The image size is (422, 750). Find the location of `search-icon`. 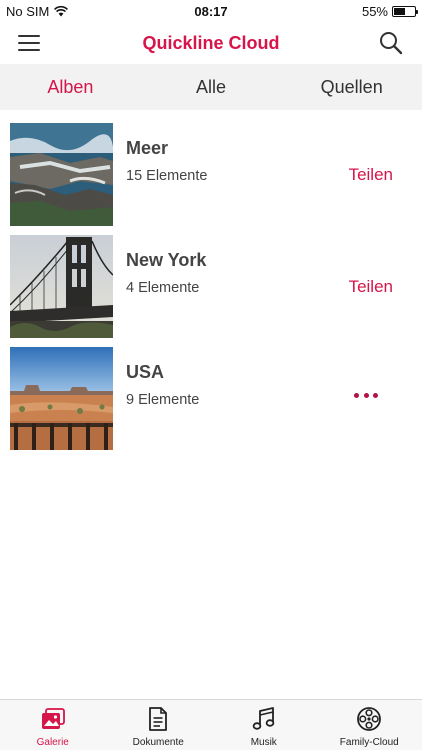

search-icon is located at coordinates (391, 43).